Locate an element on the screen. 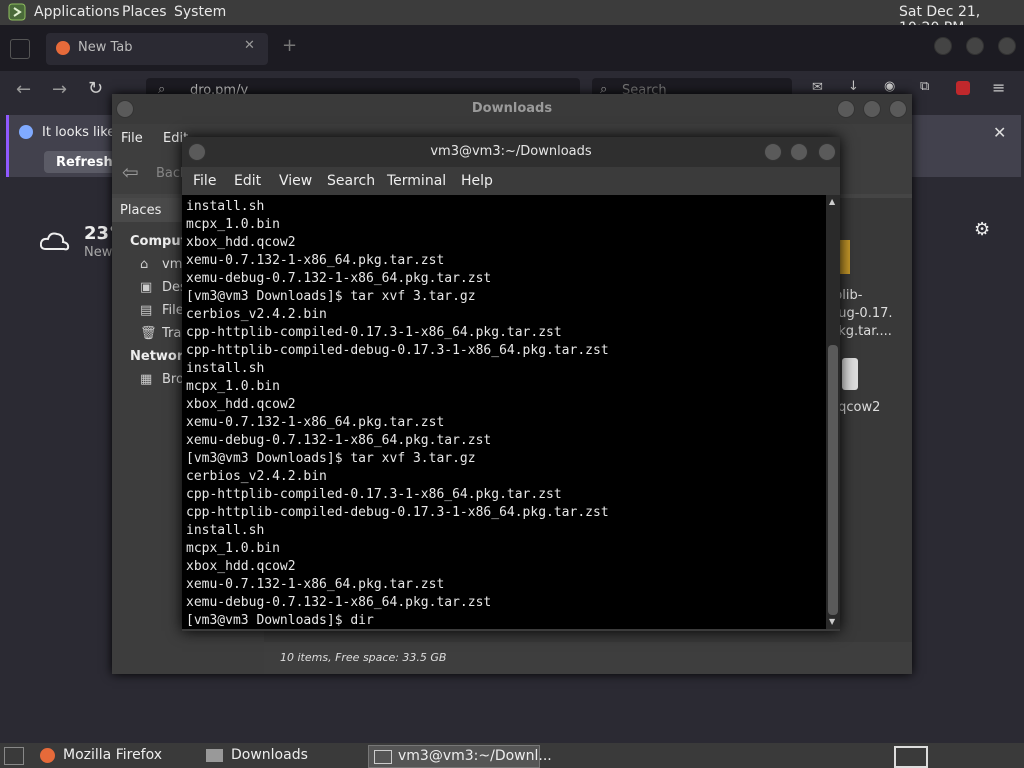 The image size is (1024, 768). scroll-down-icon: ▼ is located at coordinates (832, 621).